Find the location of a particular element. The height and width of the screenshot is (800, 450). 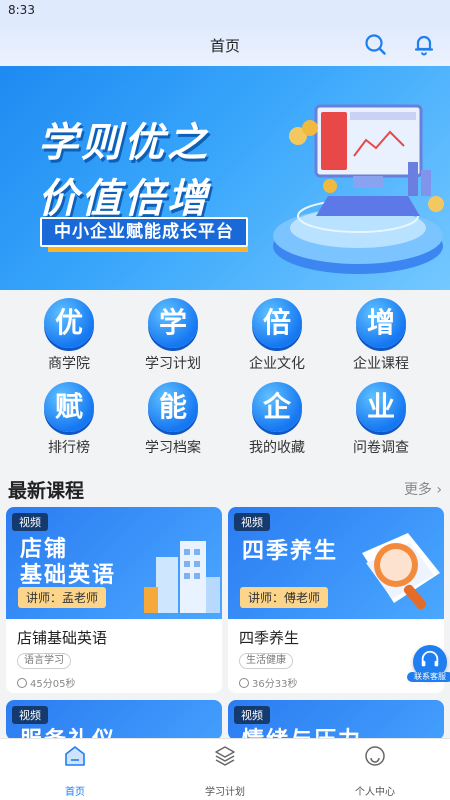

bottom-tab-bar: 首页 学习计划 个人中心 is located at coordinates (225, 769).